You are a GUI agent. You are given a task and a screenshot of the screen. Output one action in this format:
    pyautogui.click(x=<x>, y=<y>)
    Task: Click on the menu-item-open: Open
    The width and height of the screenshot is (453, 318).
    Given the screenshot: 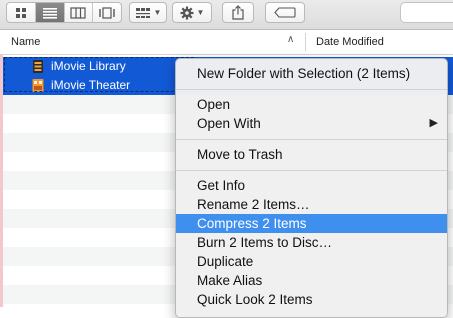 What is the action you would take?
    pyautogui.click(x=311, y=104)
    